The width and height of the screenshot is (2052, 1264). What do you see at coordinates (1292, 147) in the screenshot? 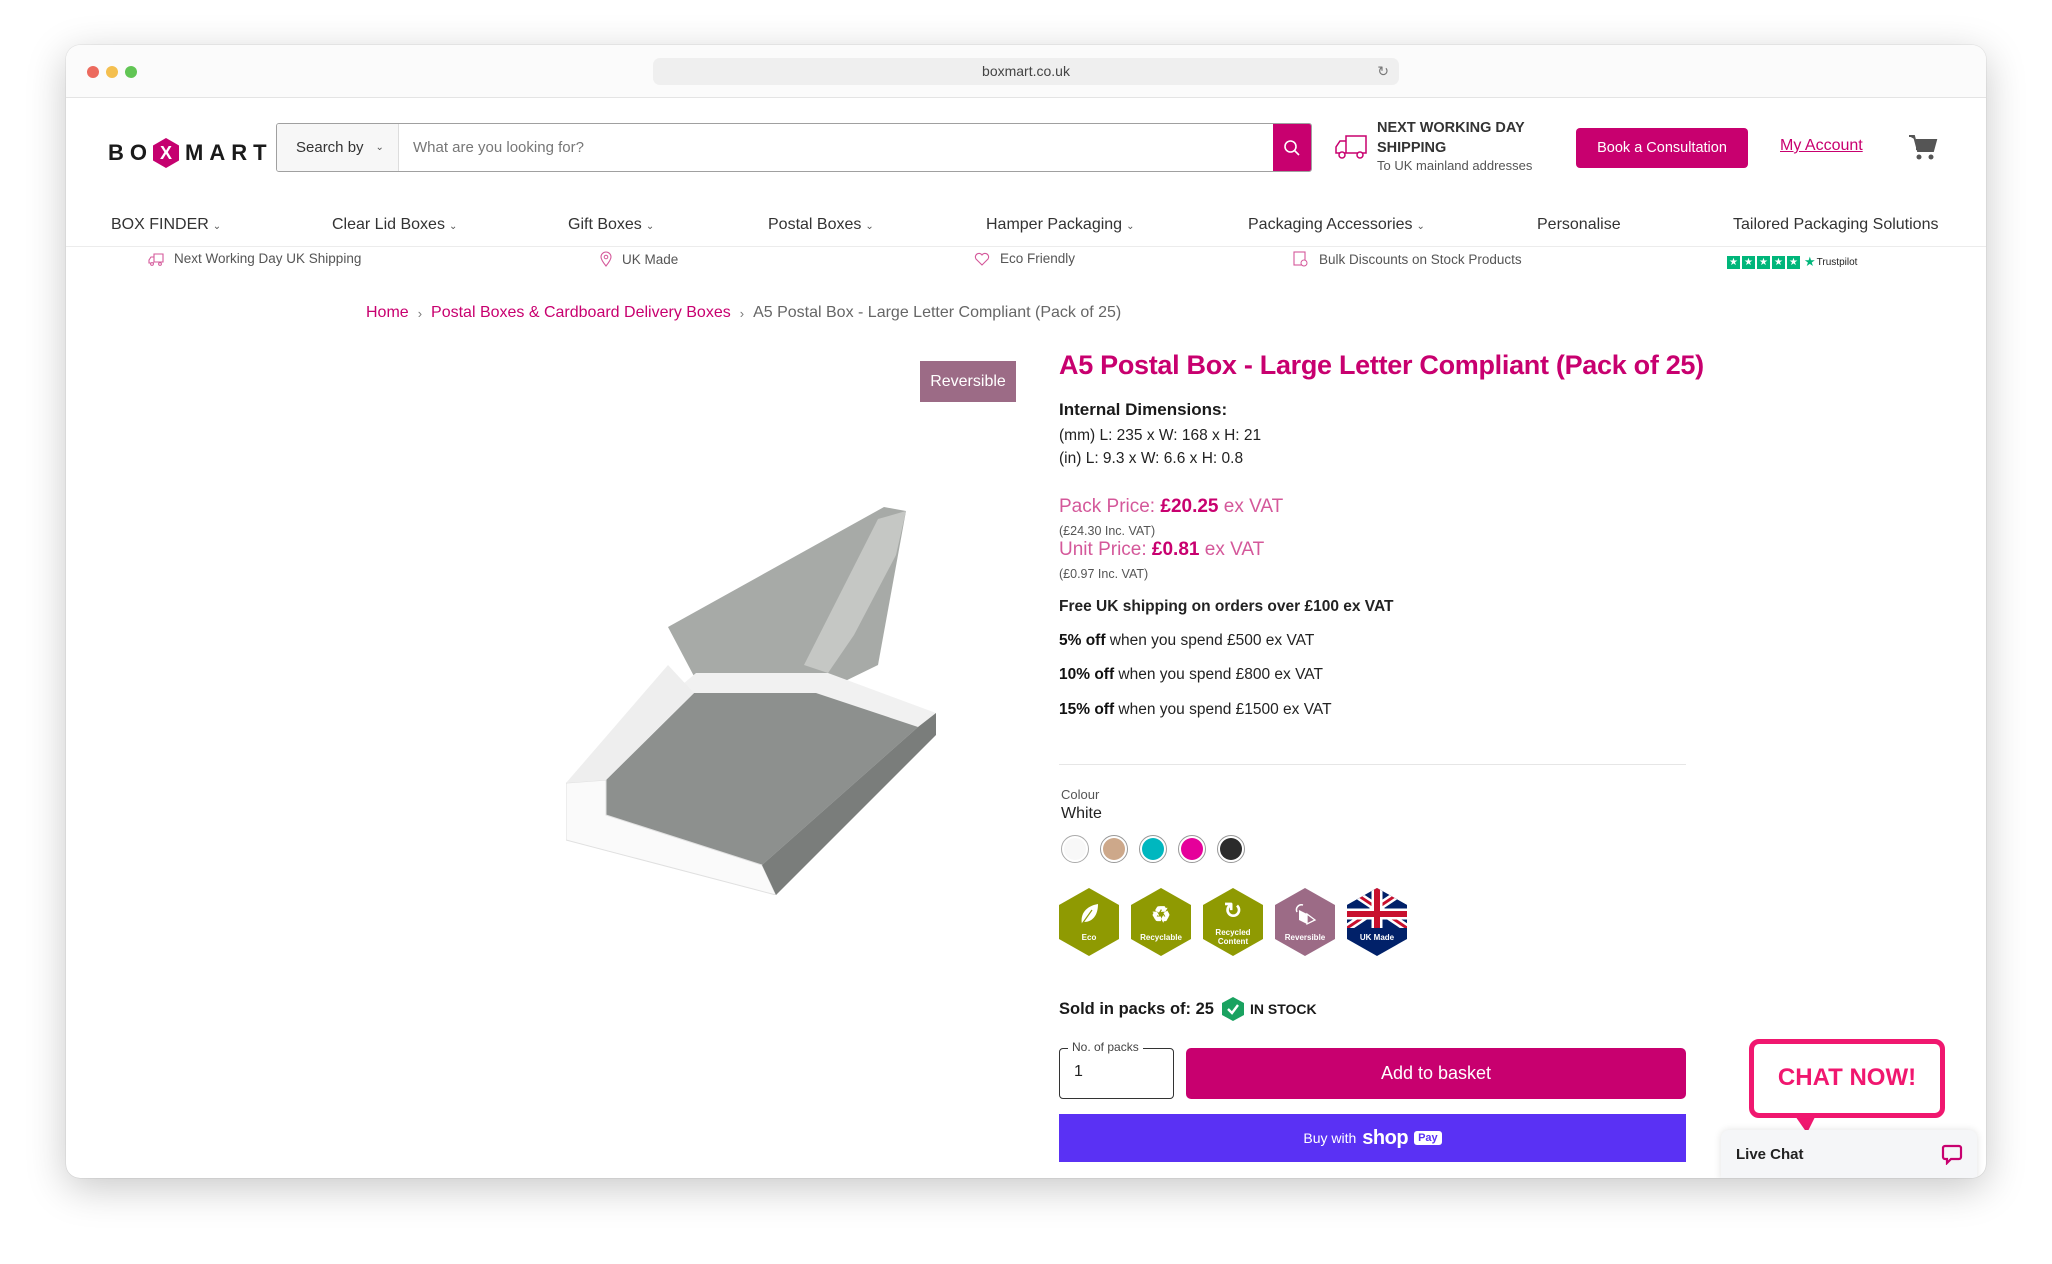
I see `search-button` at bounding box center [1292, 147].